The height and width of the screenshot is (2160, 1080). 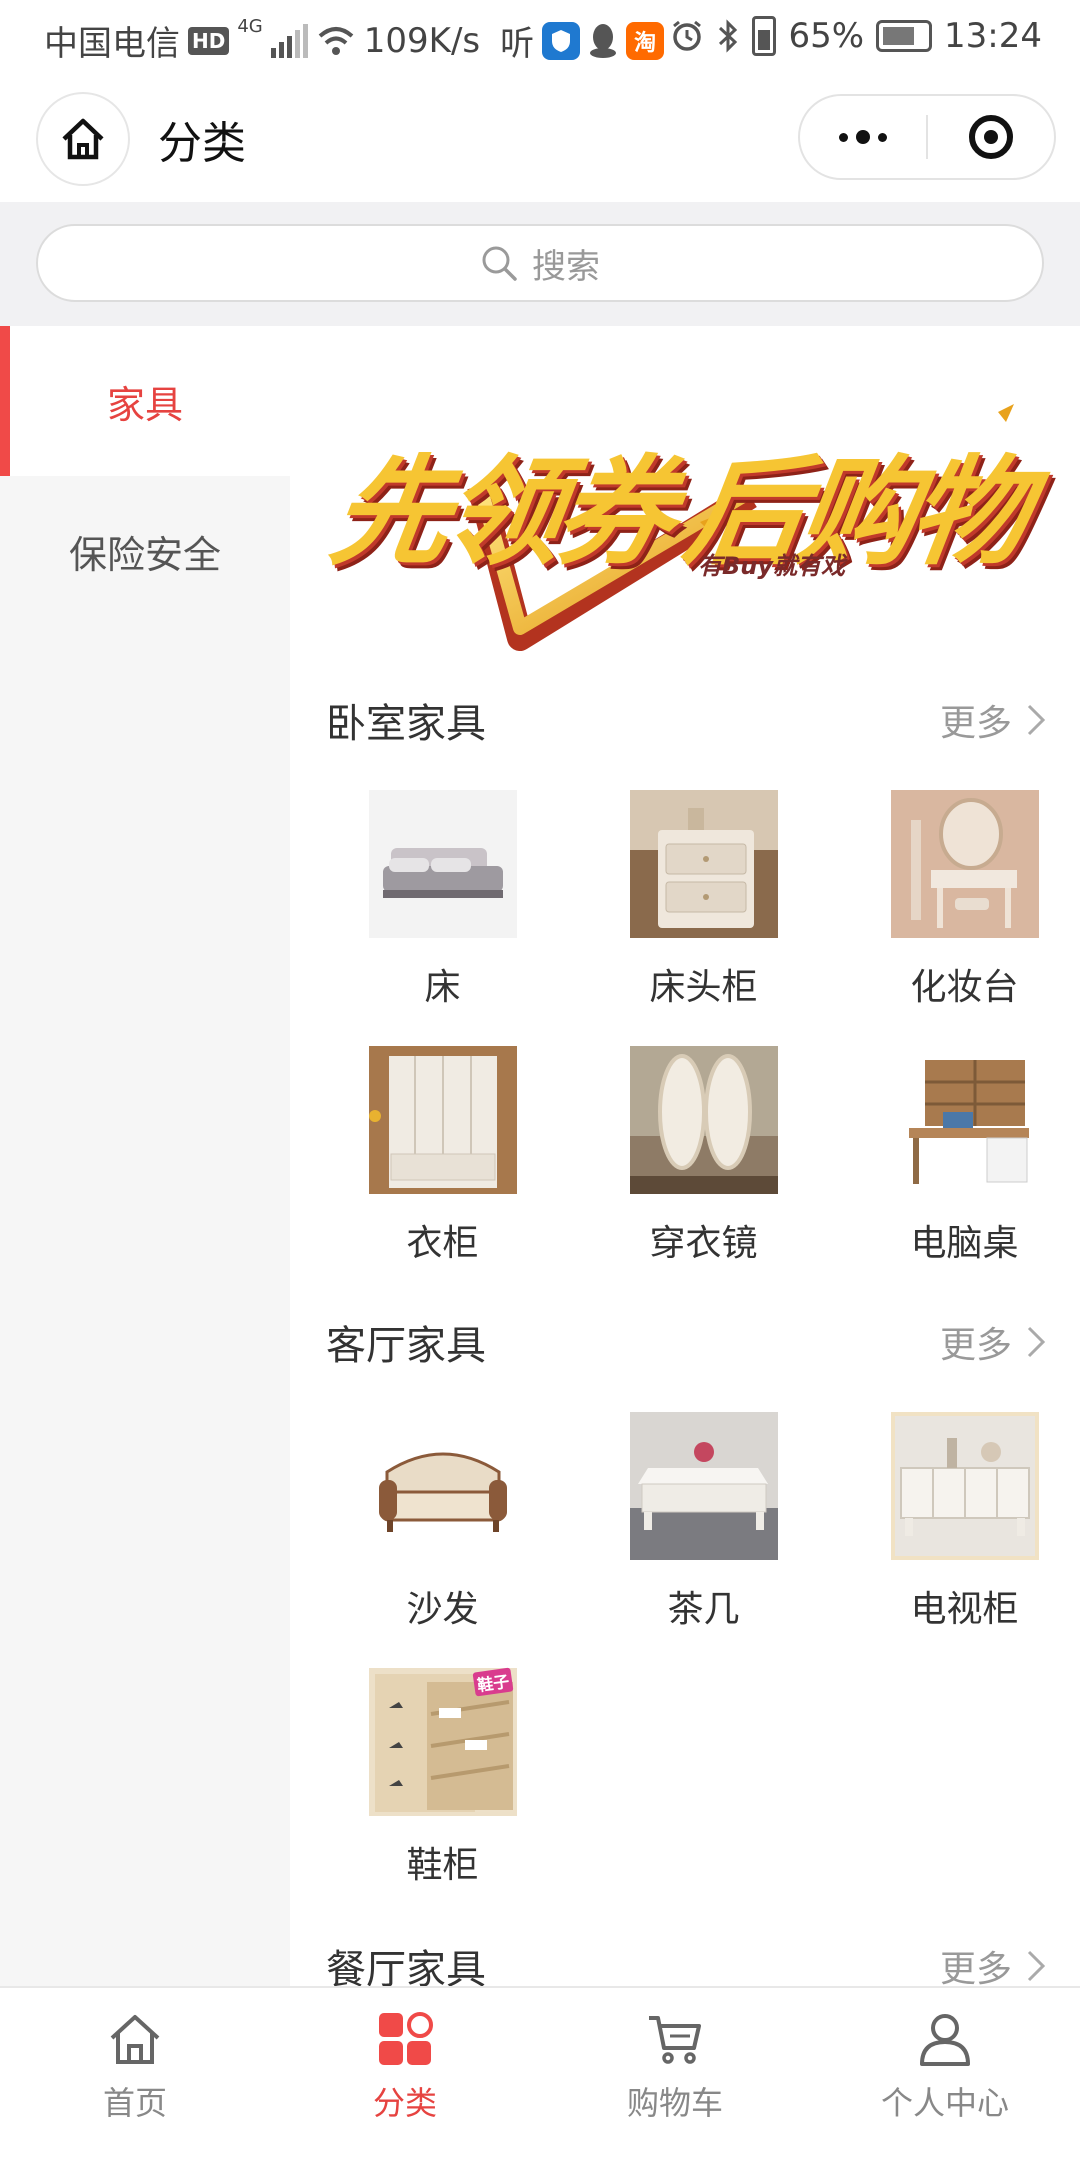 I want to click on more-link-bedroom: 更多, so click(x=993, y=720).